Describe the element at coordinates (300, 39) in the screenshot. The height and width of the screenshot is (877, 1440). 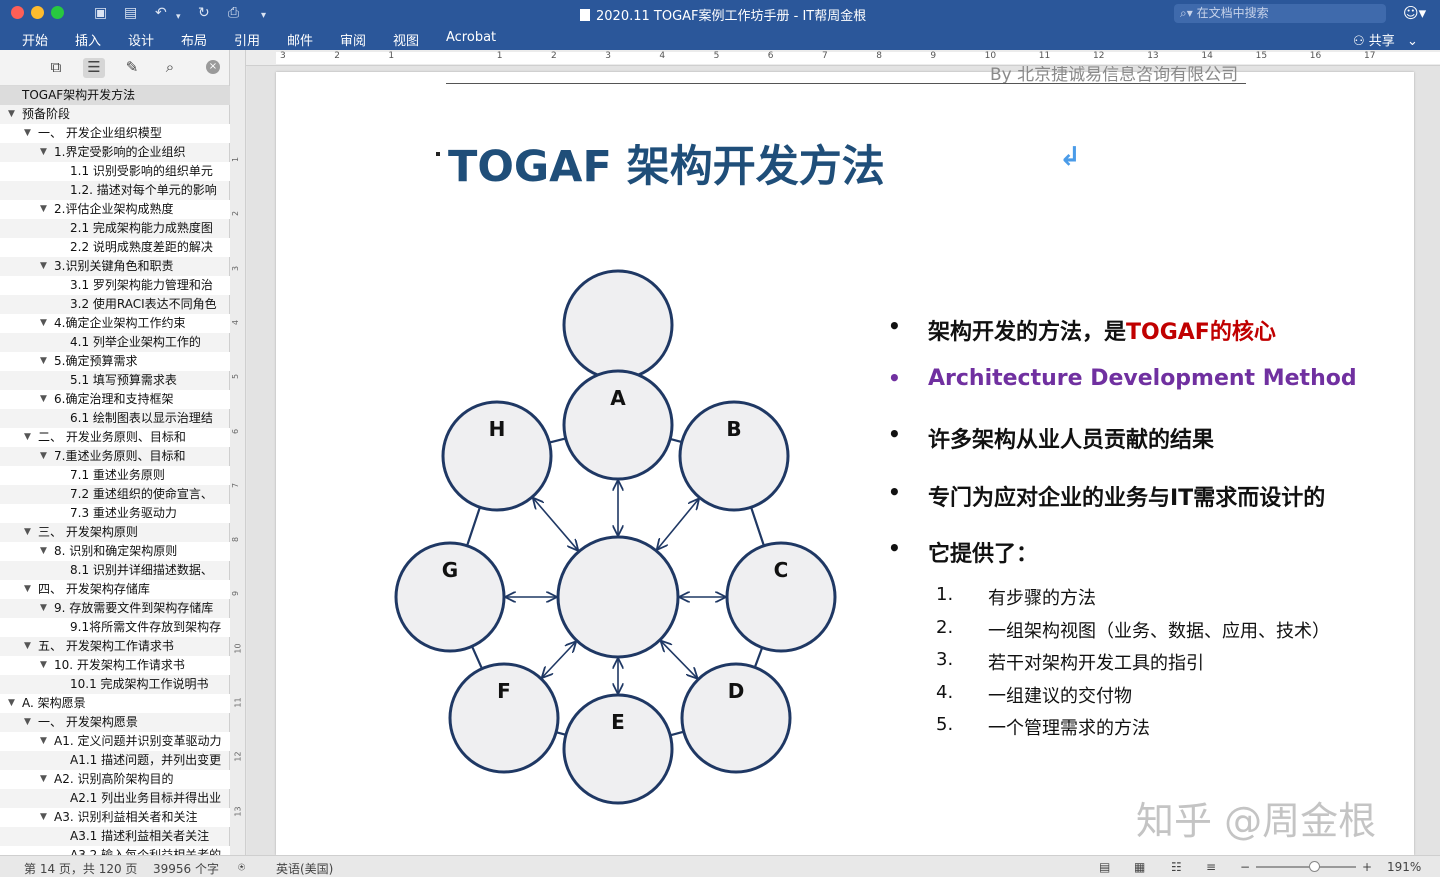
I see `tab-mailings: 邮件` at that location.